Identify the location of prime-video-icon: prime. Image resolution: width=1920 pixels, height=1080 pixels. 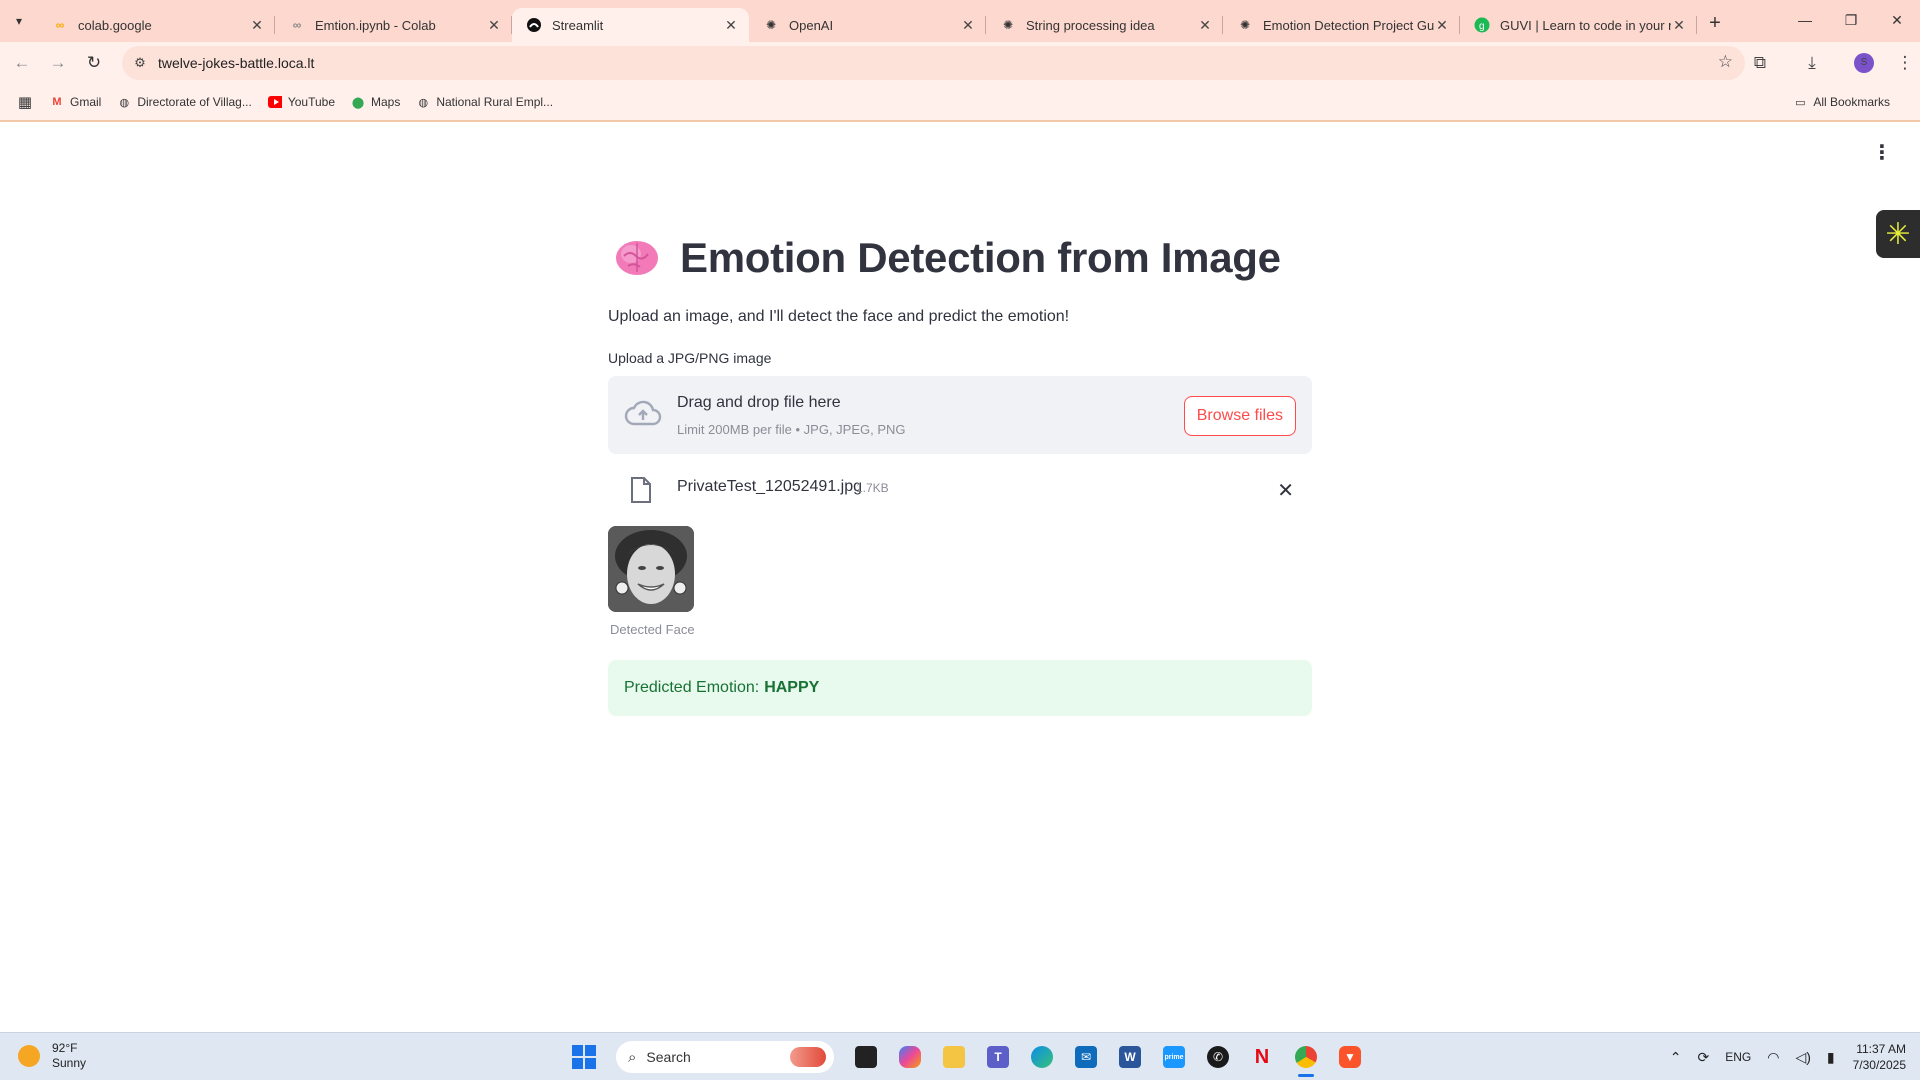
(1174, 1057).